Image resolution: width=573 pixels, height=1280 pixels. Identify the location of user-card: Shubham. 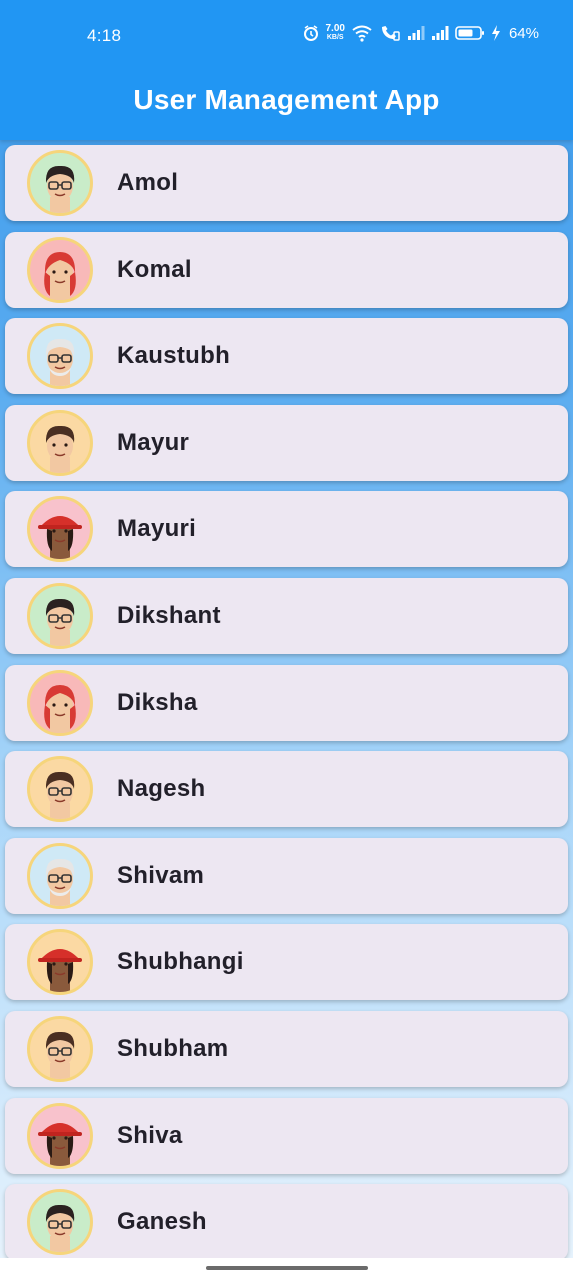
(286, 1049).